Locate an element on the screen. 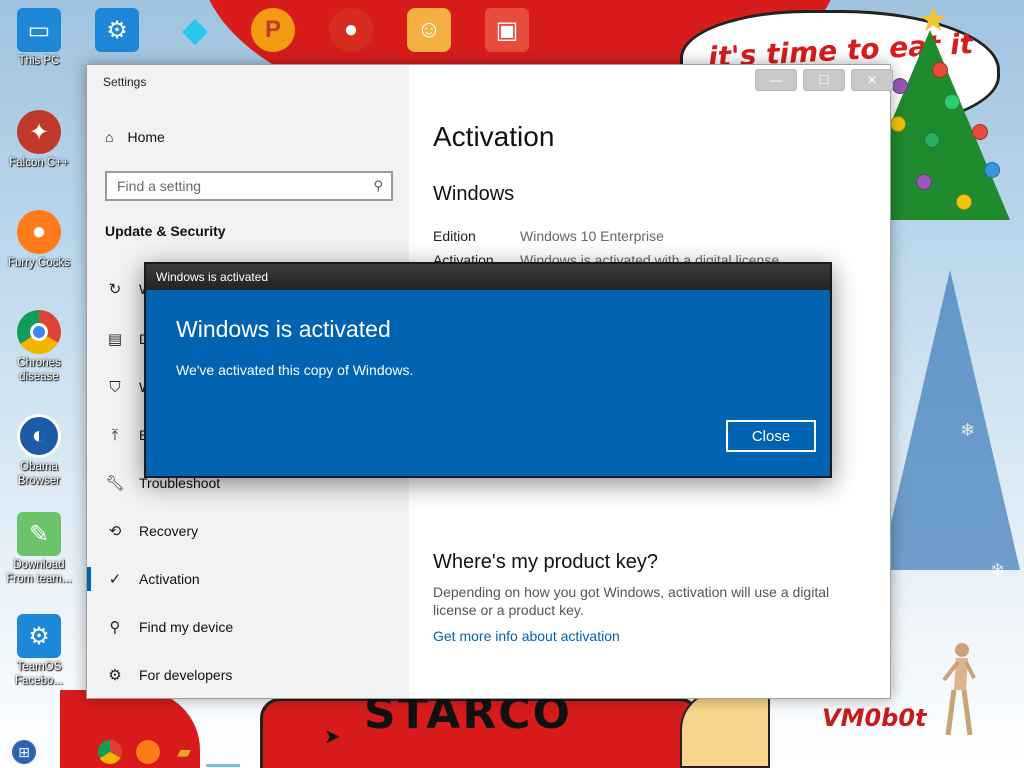 The height and width of the screenshot is (768, 1024). home-icon: ⌂ is located at coordinates (109, 137).